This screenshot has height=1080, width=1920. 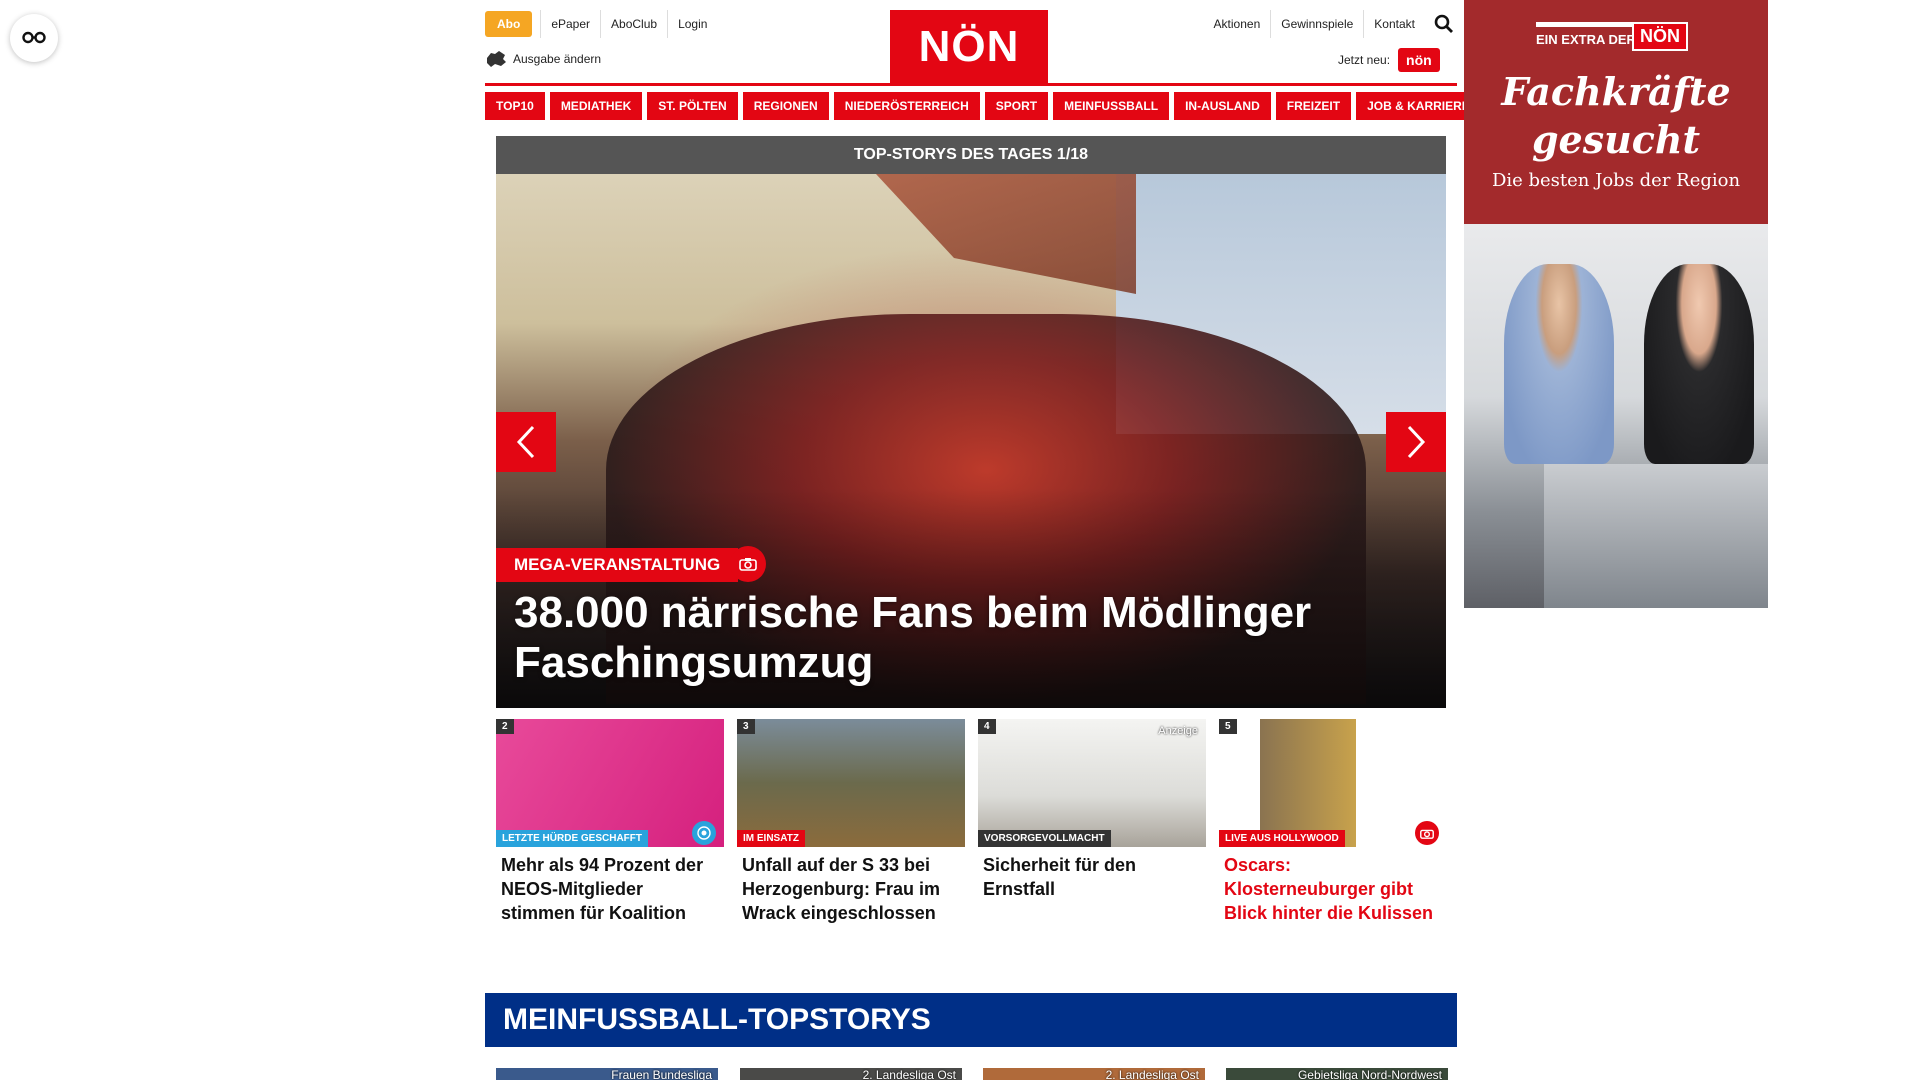 What do you see at coordinates (1092, 783) in the screenshot?
I see `teaser-image: 4 Anzeige VORSORGEVOLLMACHT` at bounding box center [1092, 783].